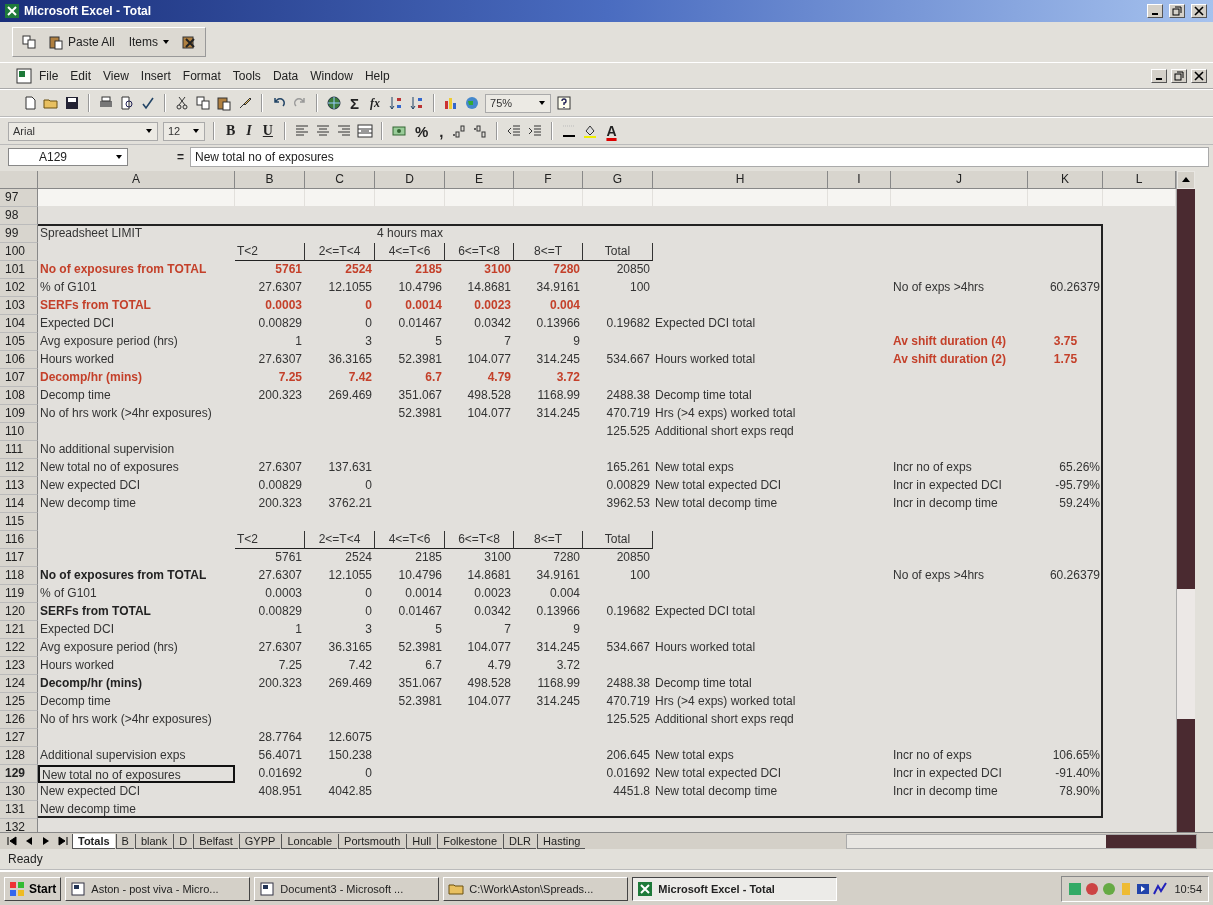  What do you see at coordinates (184, 131) in the screenshot?
I see `font-size-dropdown: 12` at bounding box center [184, 131].